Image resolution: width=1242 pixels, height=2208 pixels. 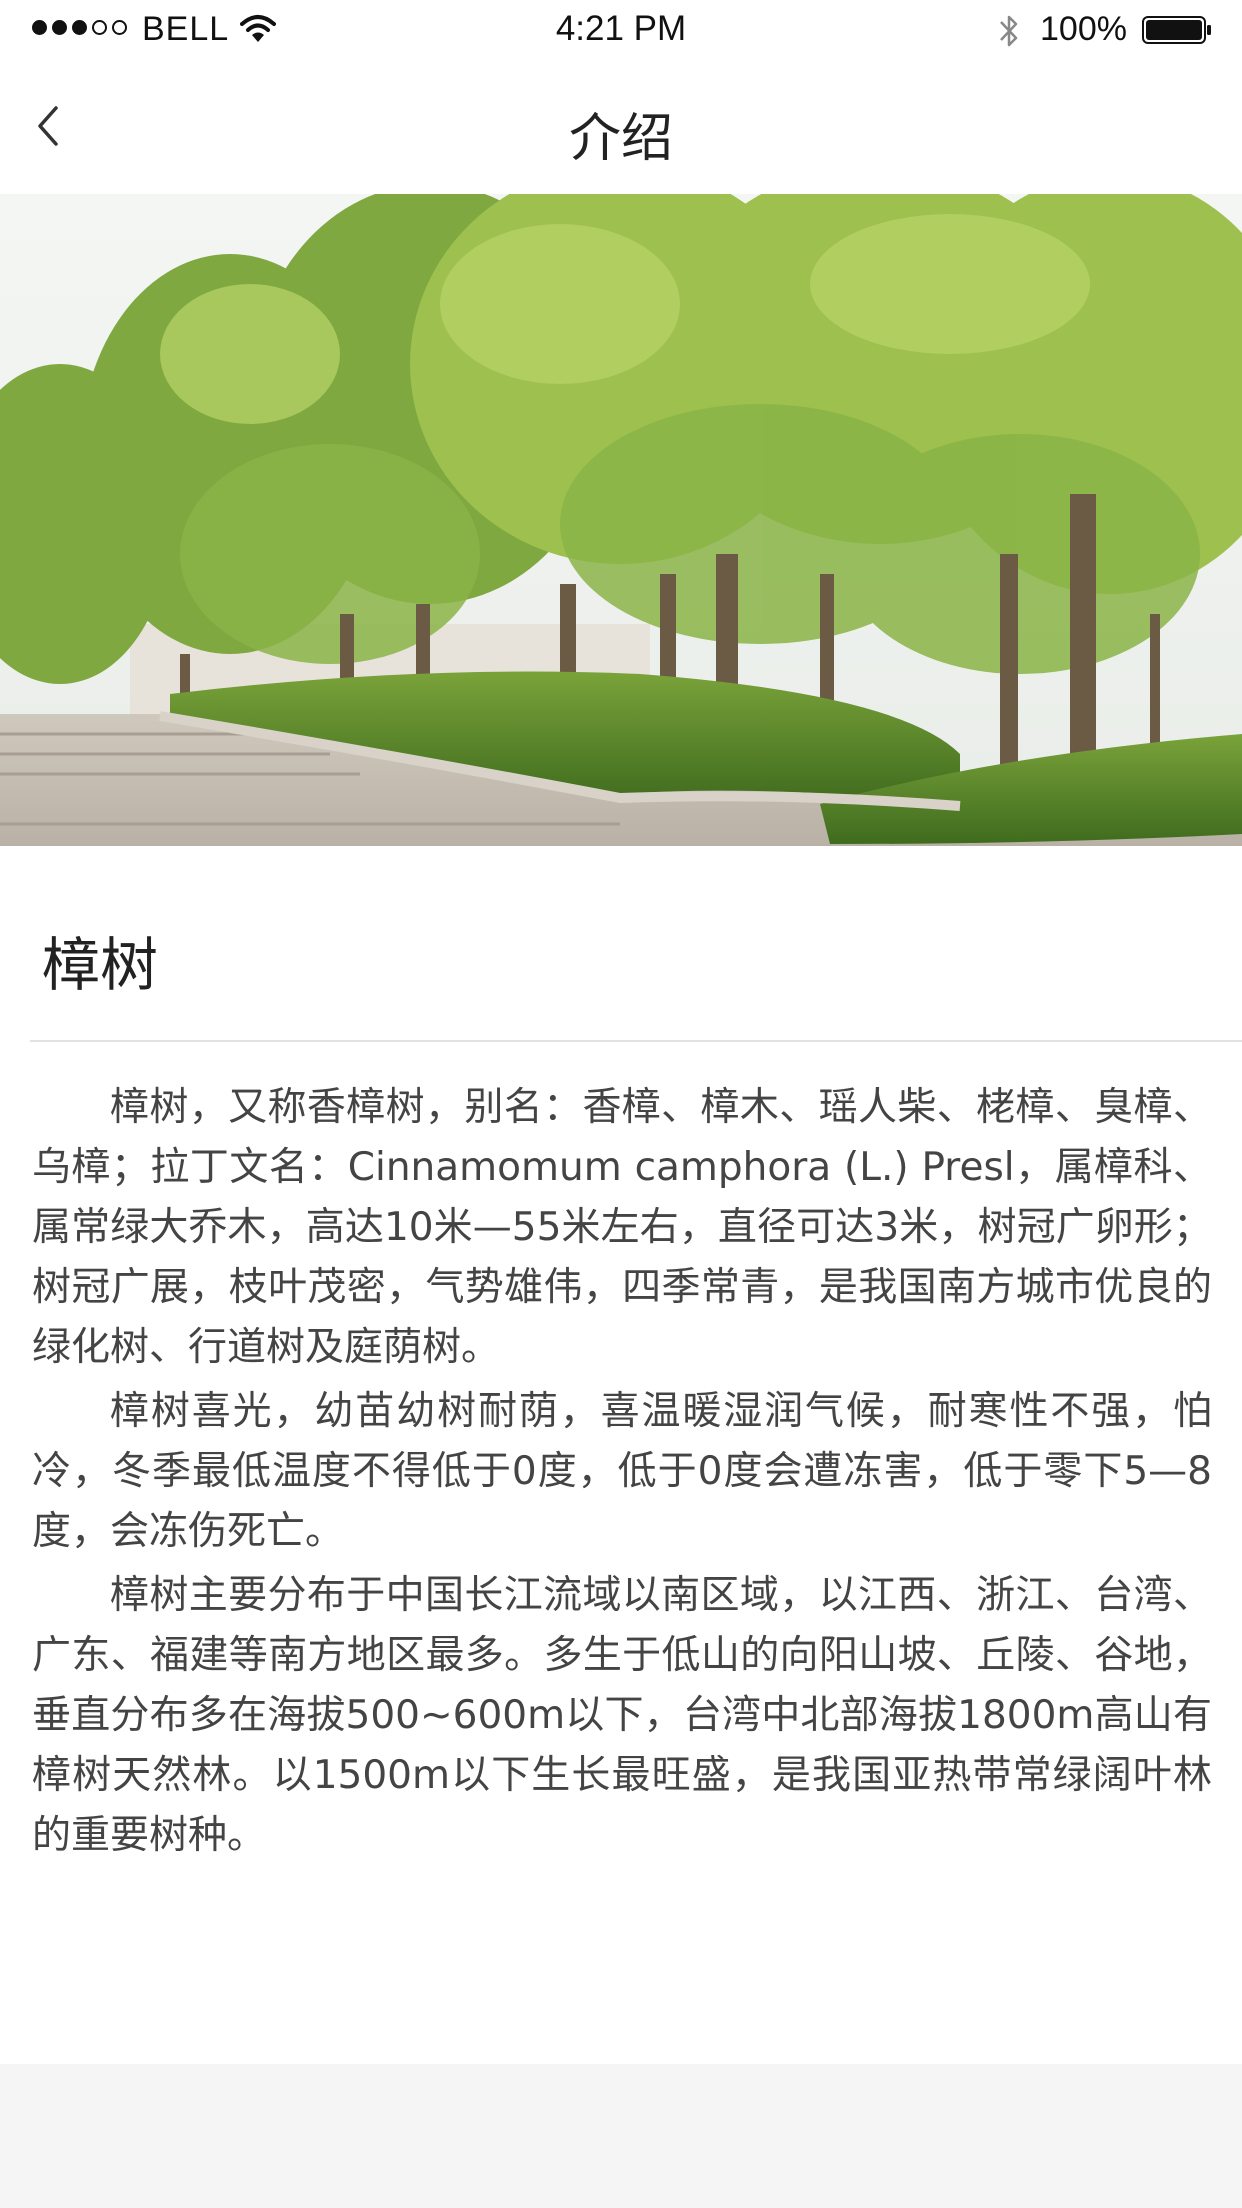 I want to click on battery-icon, so click(x=1176, y=30).